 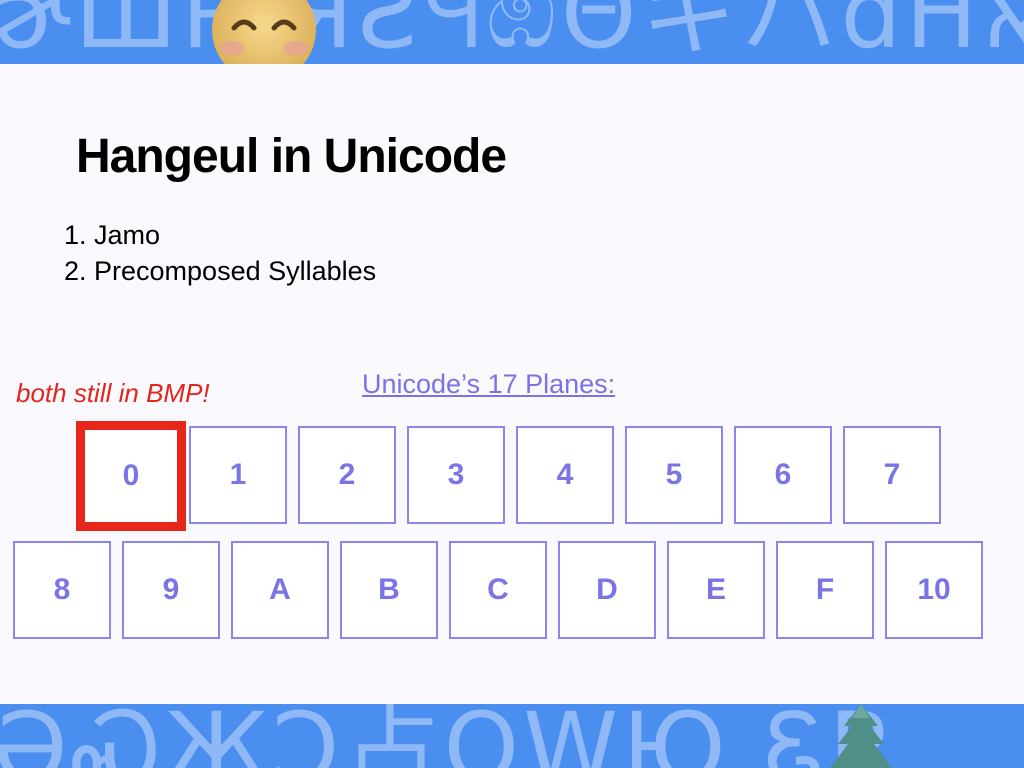 I want to click on plane-box-10: 10, so click(x=934, y=590).